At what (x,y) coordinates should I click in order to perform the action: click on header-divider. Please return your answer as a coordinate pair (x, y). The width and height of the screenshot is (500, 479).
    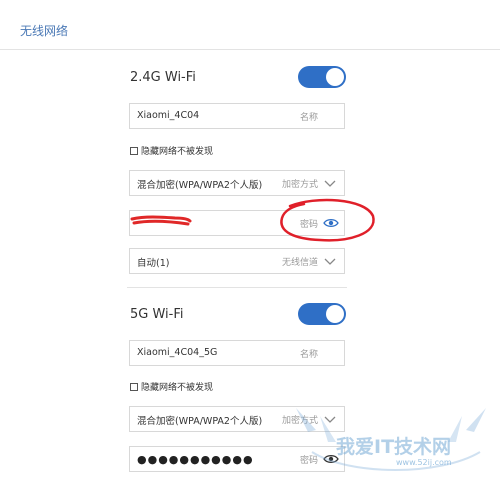
    Looking at the image, I should click on (250, 49).